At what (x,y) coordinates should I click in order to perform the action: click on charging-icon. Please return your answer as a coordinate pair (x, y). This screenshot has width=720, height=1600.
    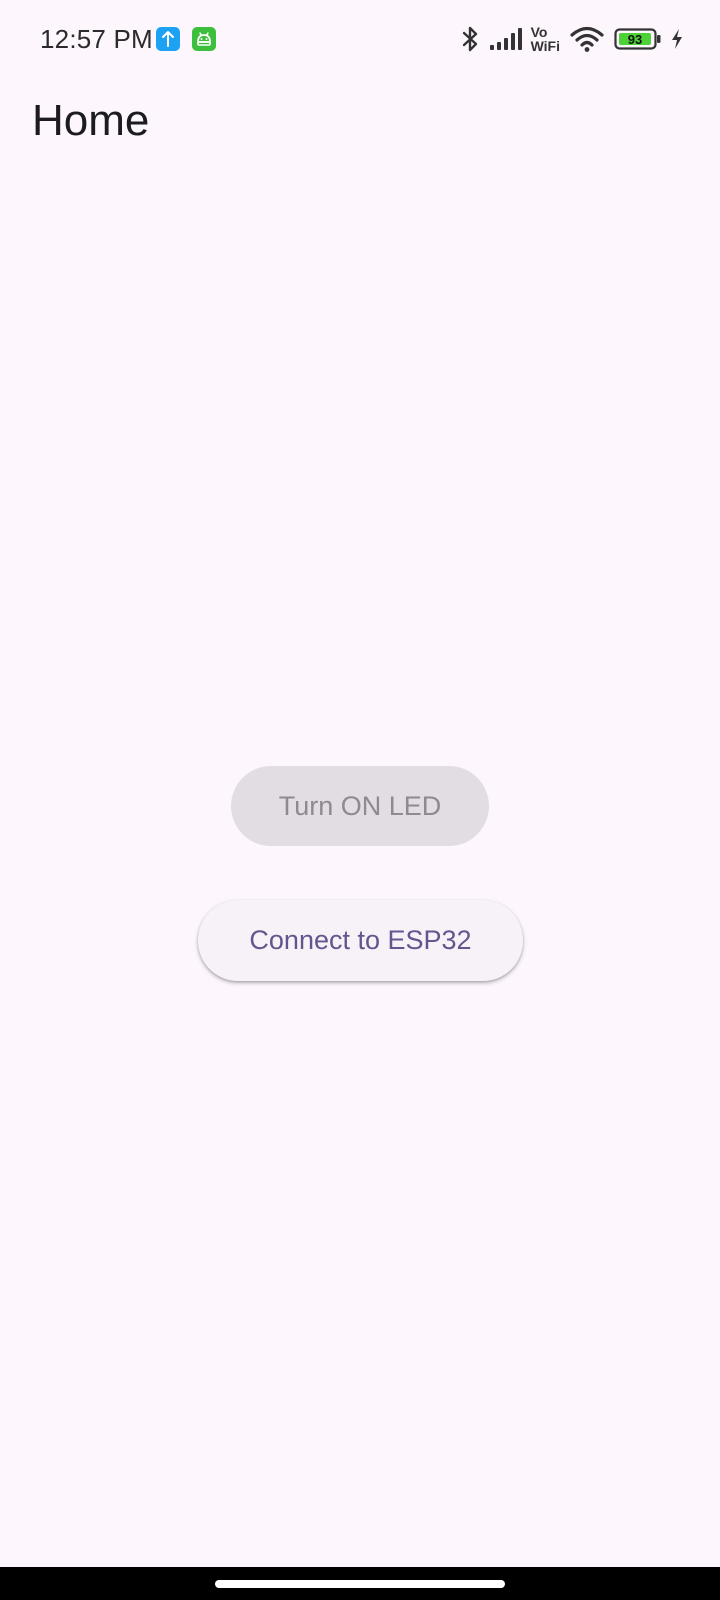
    Looking at the image, I should click on (677, 39).